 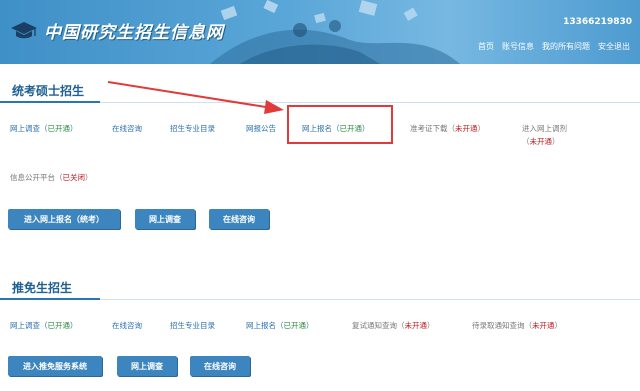 What do you see at coordinates (42, 288) in the screenshot?
I see `section-title-recommended: 推免生招生` at bounding box center [42, 288].